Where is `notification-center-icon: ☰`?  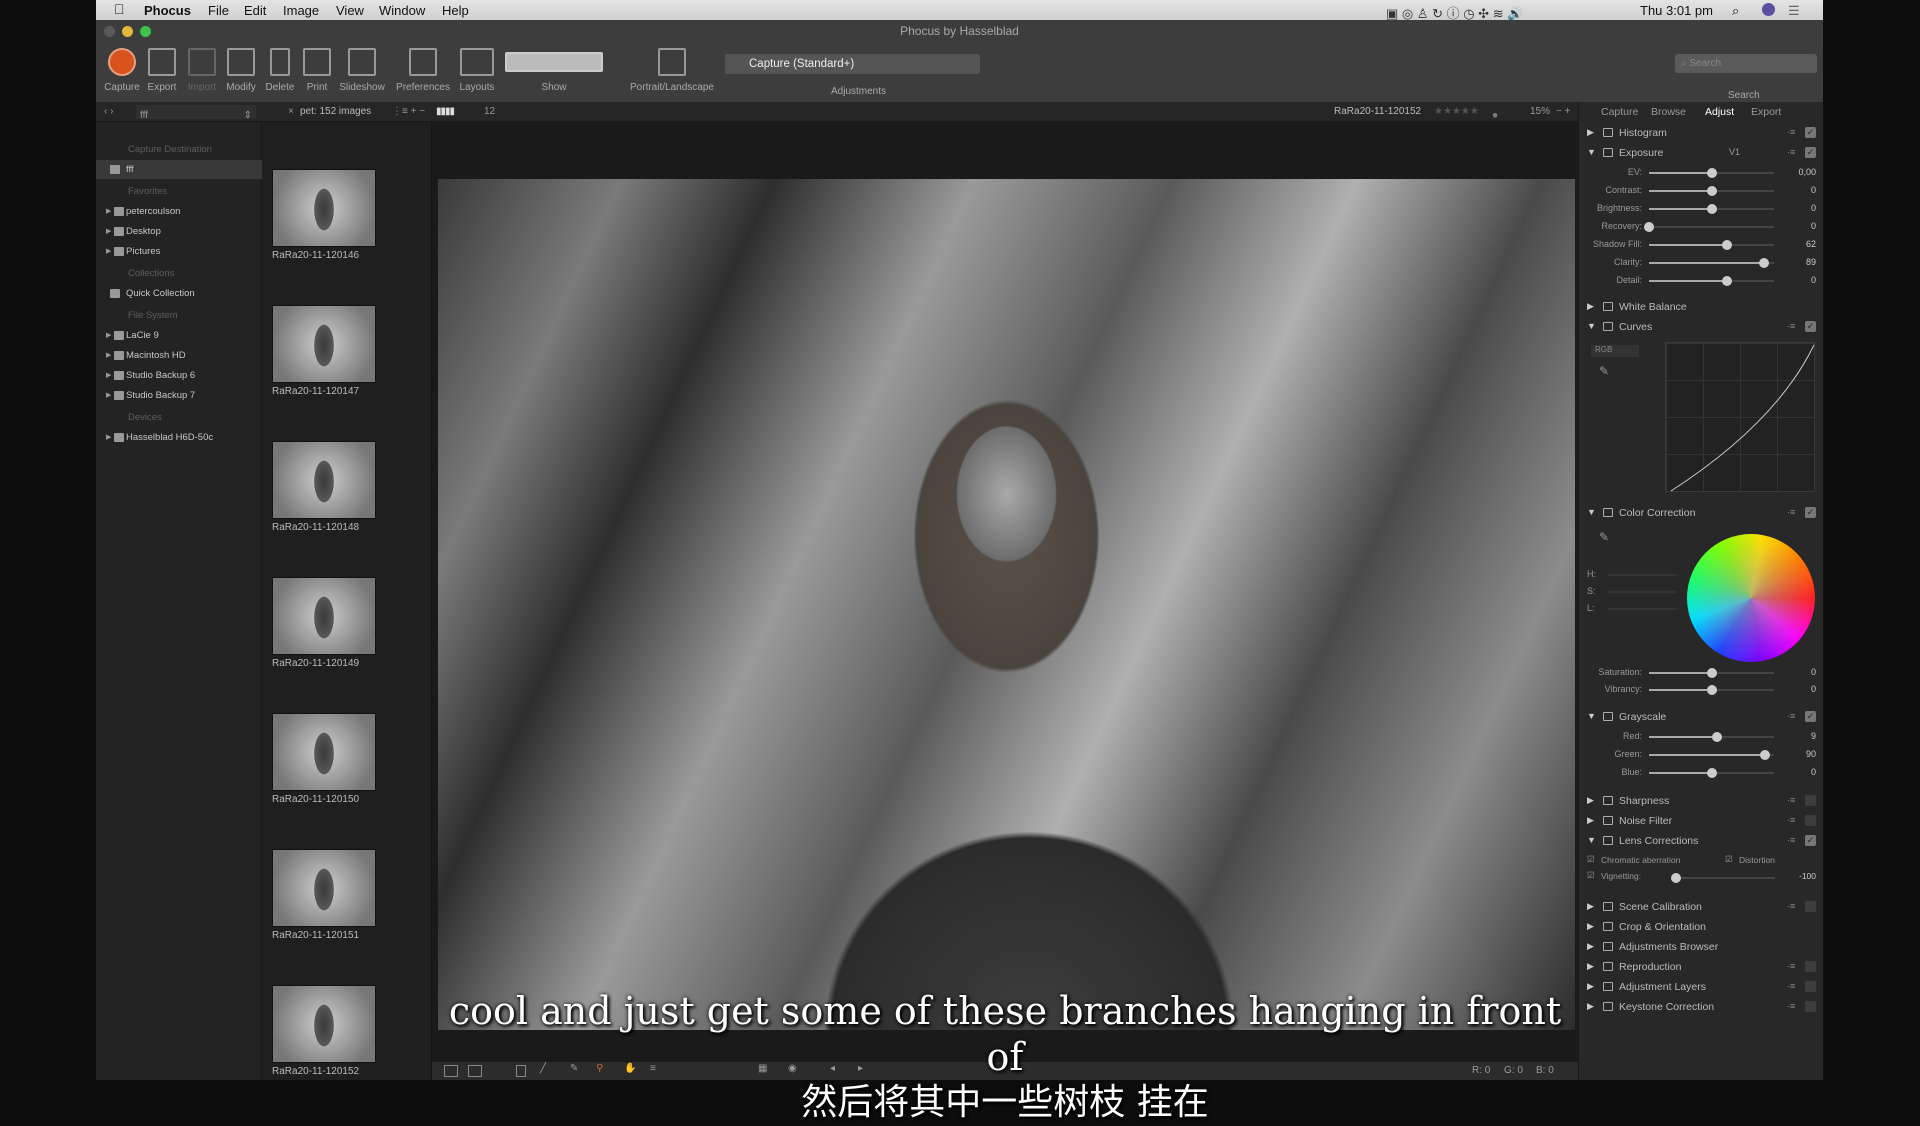 notification-center-icon: ☰ is located at coordinates (1794, 11).